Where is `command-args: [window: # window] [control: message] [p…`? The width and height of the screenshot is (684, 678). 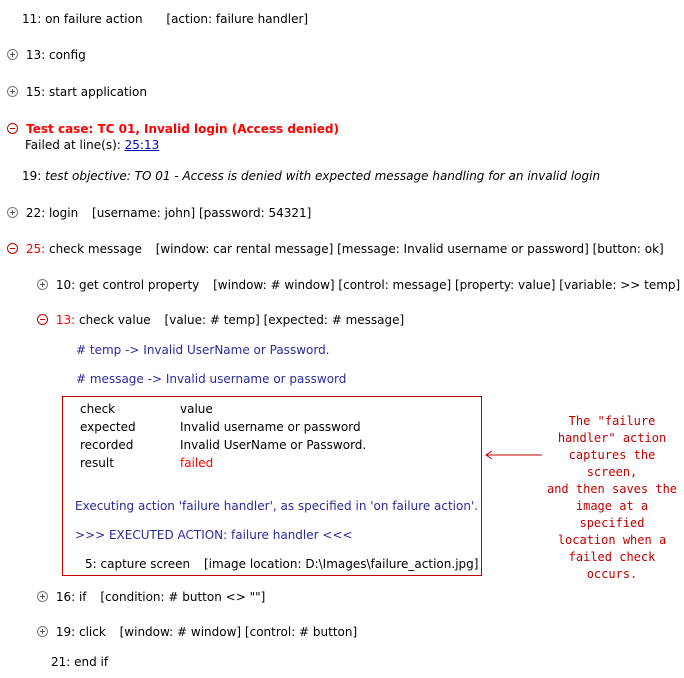 command-args: [window: # window] [control: message] [p… is located at coordinates (447, 285).